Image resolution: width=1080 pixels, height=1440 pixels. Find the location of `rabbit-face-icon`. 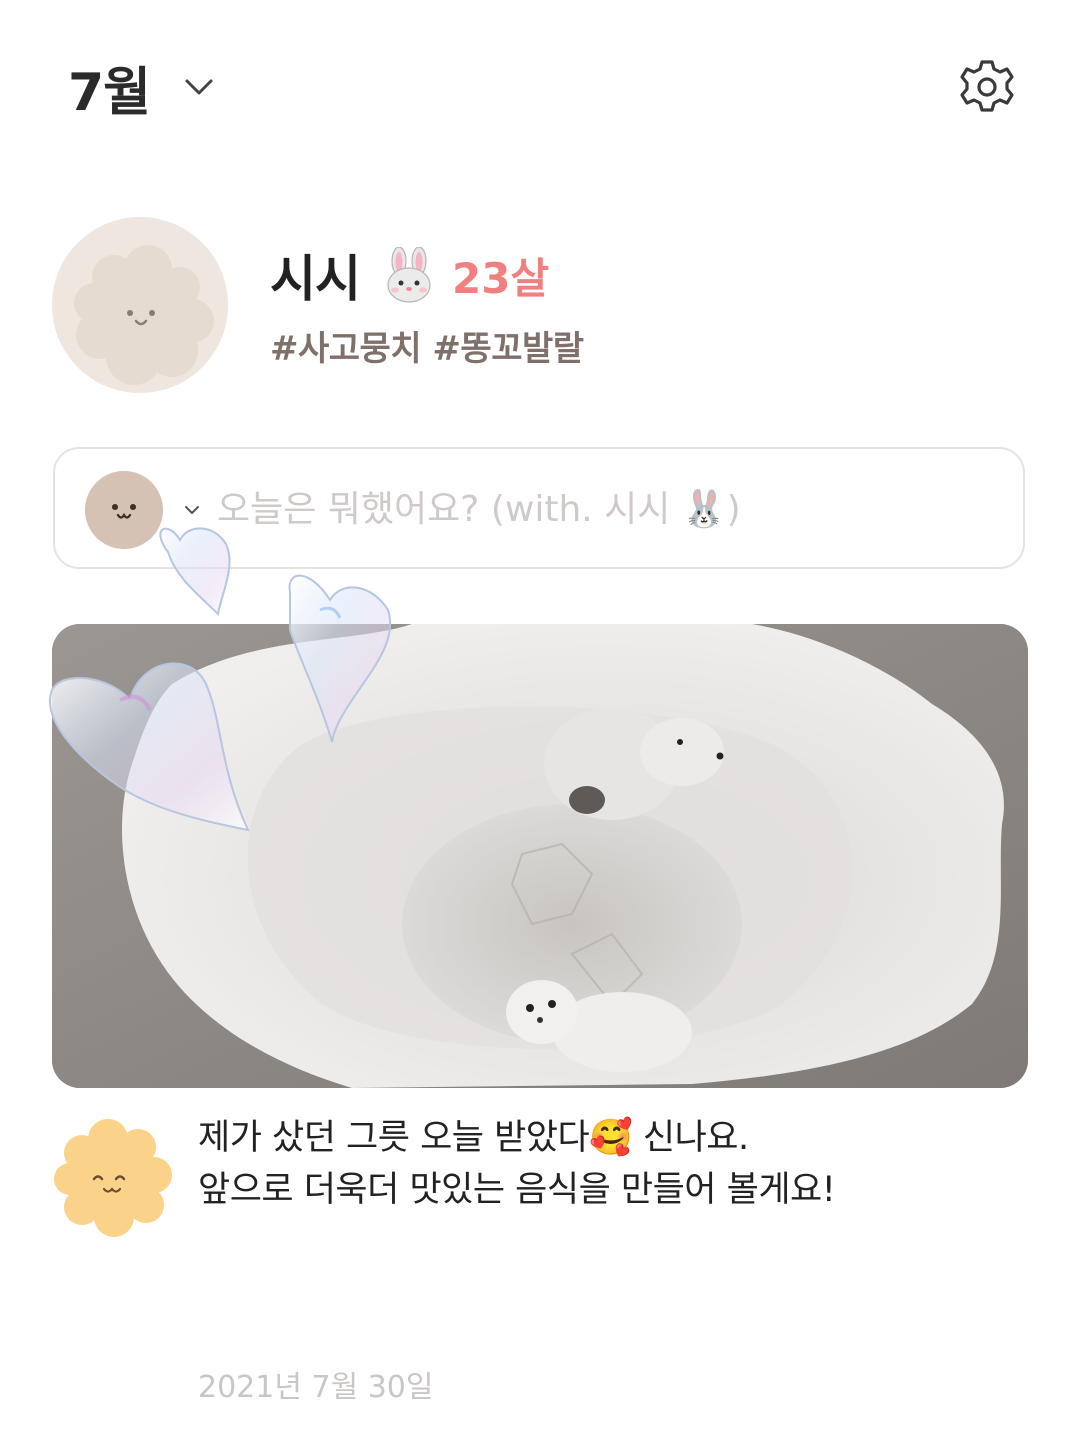

rabbit-face-icon is located at coordinates (409, 275).